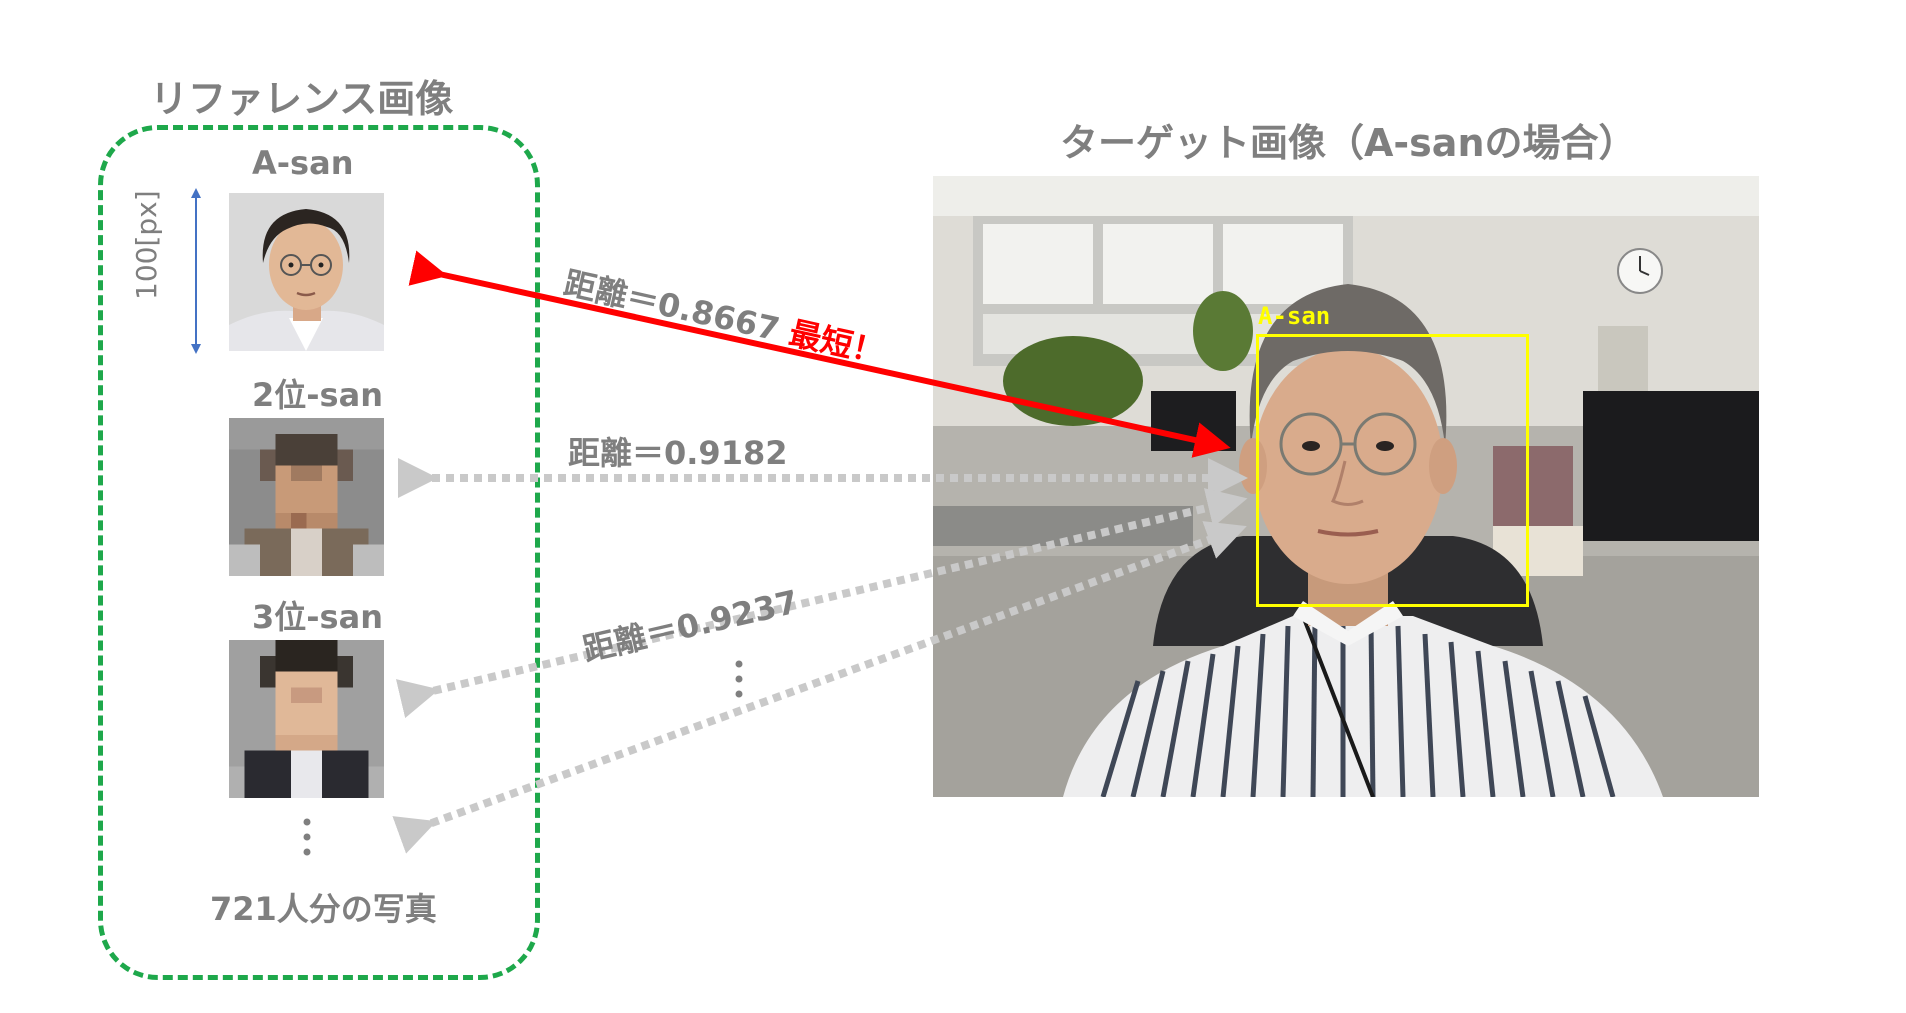 The image size is (1906, 1013). What do you see at coordinates (1294, 316) in the screenshot?
I see `detection-label: A-san` at bounding box center [1294, 316].